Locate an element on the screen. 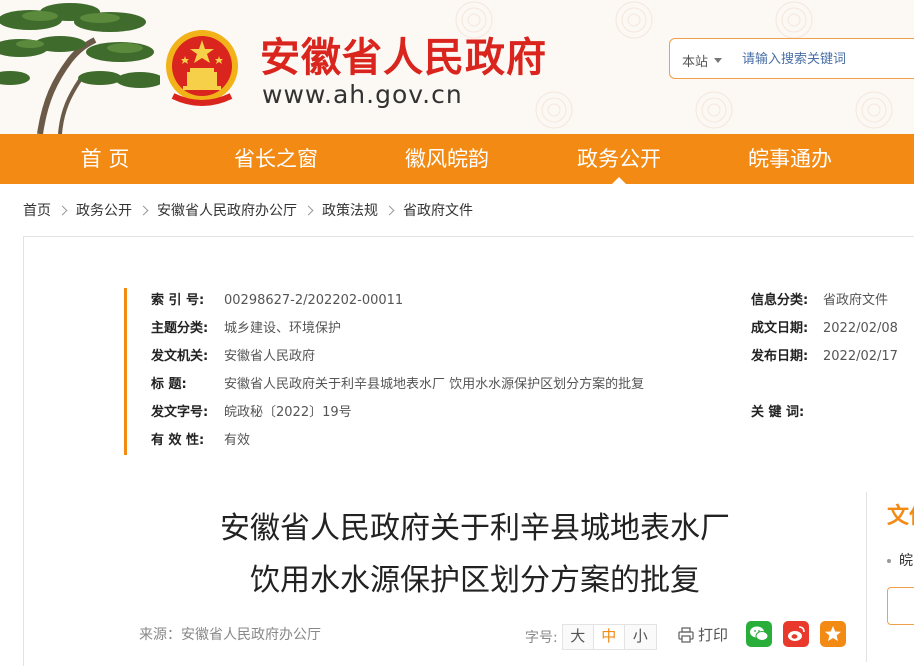  star-icon is located at coordinates (833, 633).